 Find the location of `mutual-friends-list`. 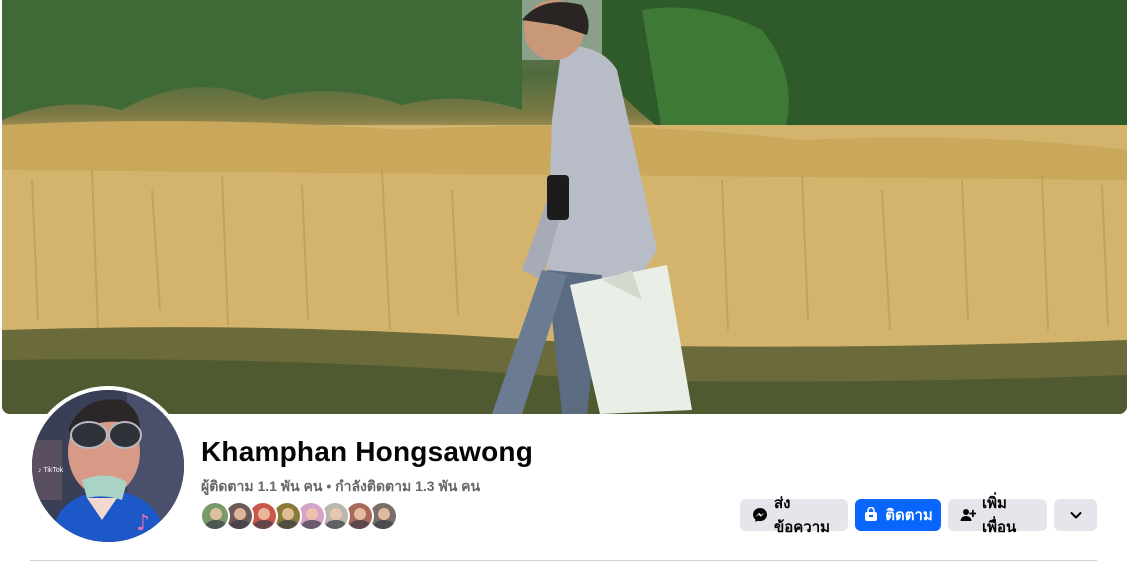

mutual-friends-list is located at coordinates (299, 517).